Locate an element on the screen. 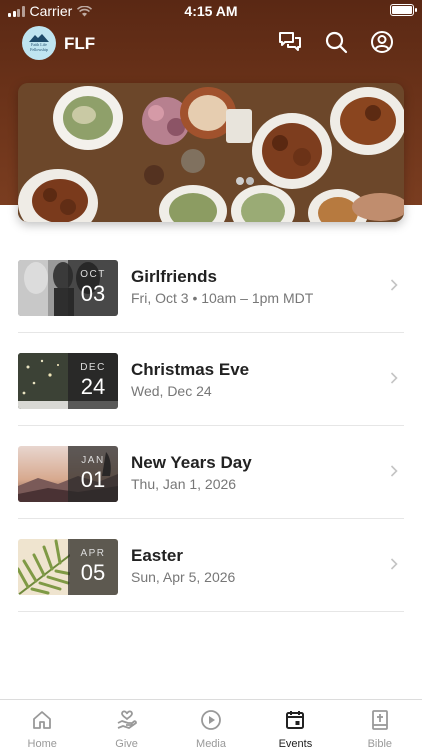  bottom-tab-bar: Home Give Media Events Bible is located at coordinates (211, 724).